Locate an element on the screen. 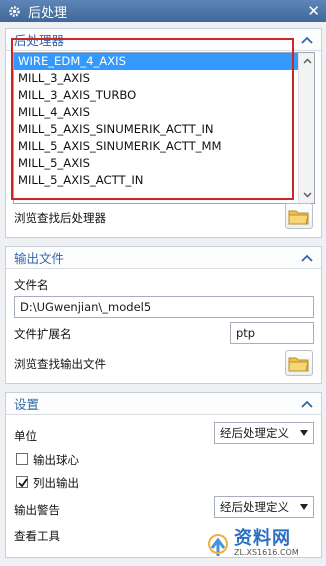 Image resolution: width=326 pixels, height=566 pixels. watermark-text: 资料网 is located at coordinates (262, 538).